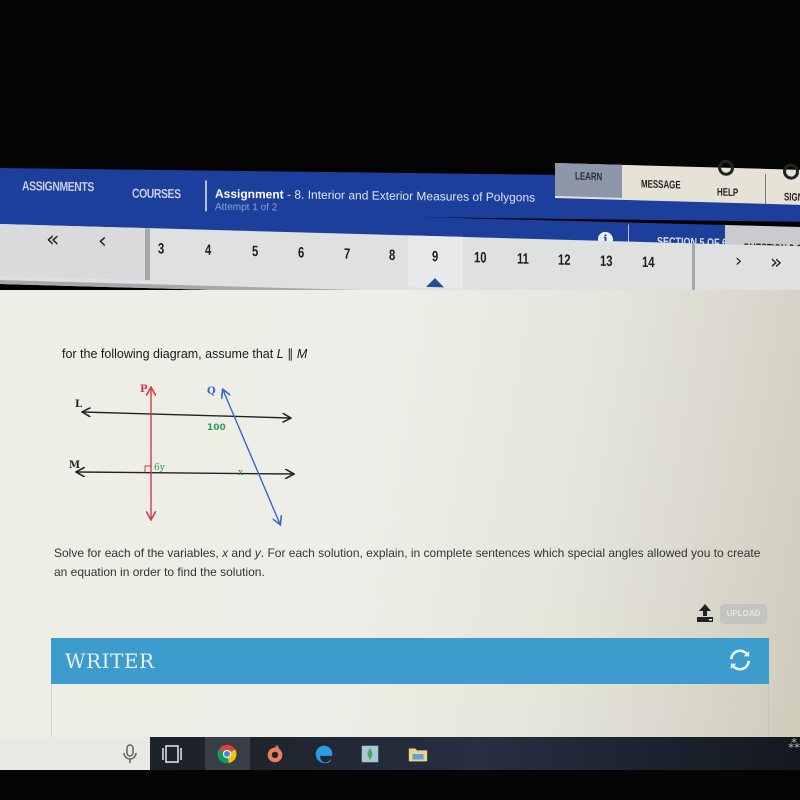 The image size is (800, 800). Describe the element at coordinates (740, 660) in the screenshot. I see `refresh-icon` at that location.